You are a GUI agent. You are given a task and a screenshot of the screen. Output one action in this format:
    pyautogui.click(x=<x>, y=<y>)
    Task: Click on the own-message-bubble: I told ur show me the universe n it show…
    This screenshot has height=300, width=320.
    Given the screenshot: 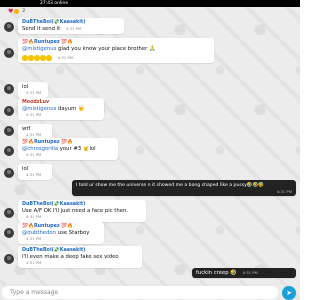 What is the action you would take?
    pyautogui.click(x=184, y=188)
    